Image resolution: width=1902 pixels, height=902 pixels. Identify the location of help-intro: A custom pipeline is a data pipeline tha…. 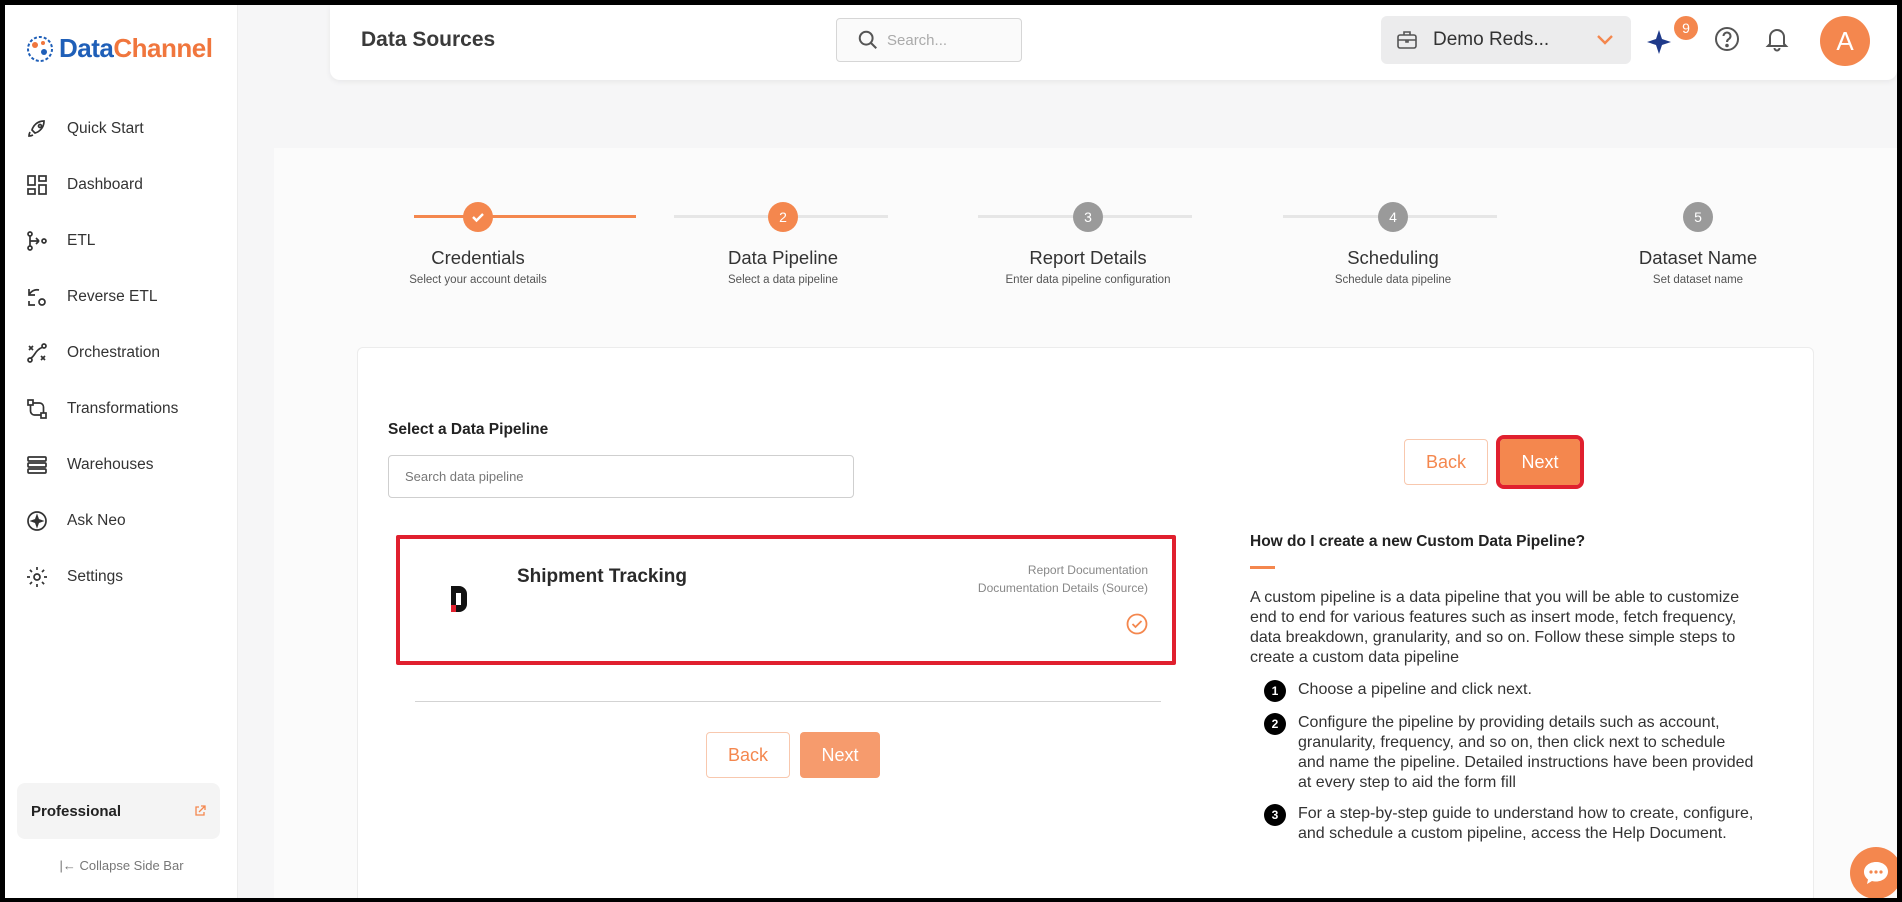
(1495, 627).